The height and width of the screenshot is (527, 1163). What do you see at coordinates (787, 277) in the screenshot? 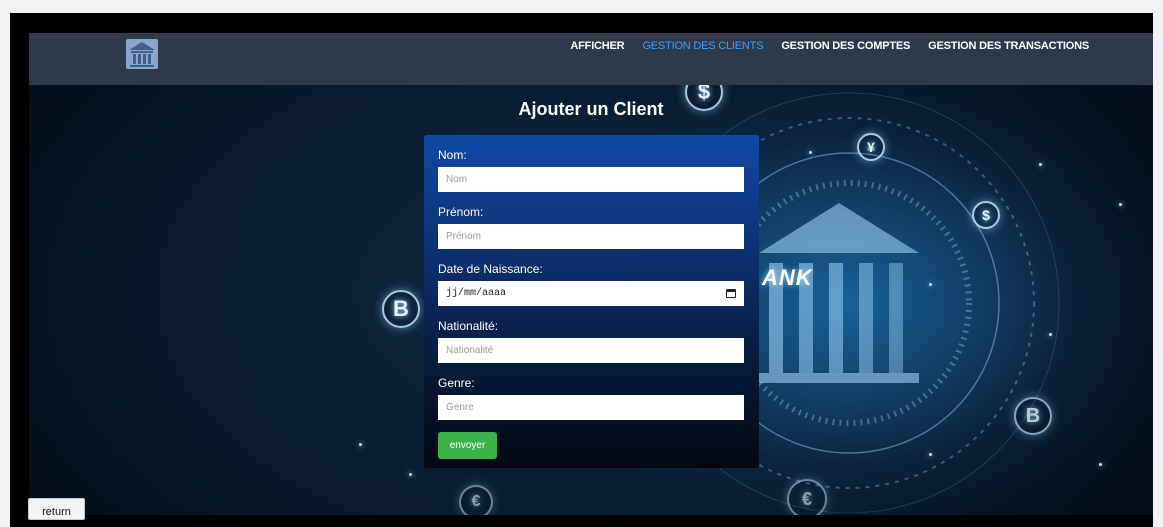
I see `bank-sign-text: ANK` at bounding box center [787, 277].